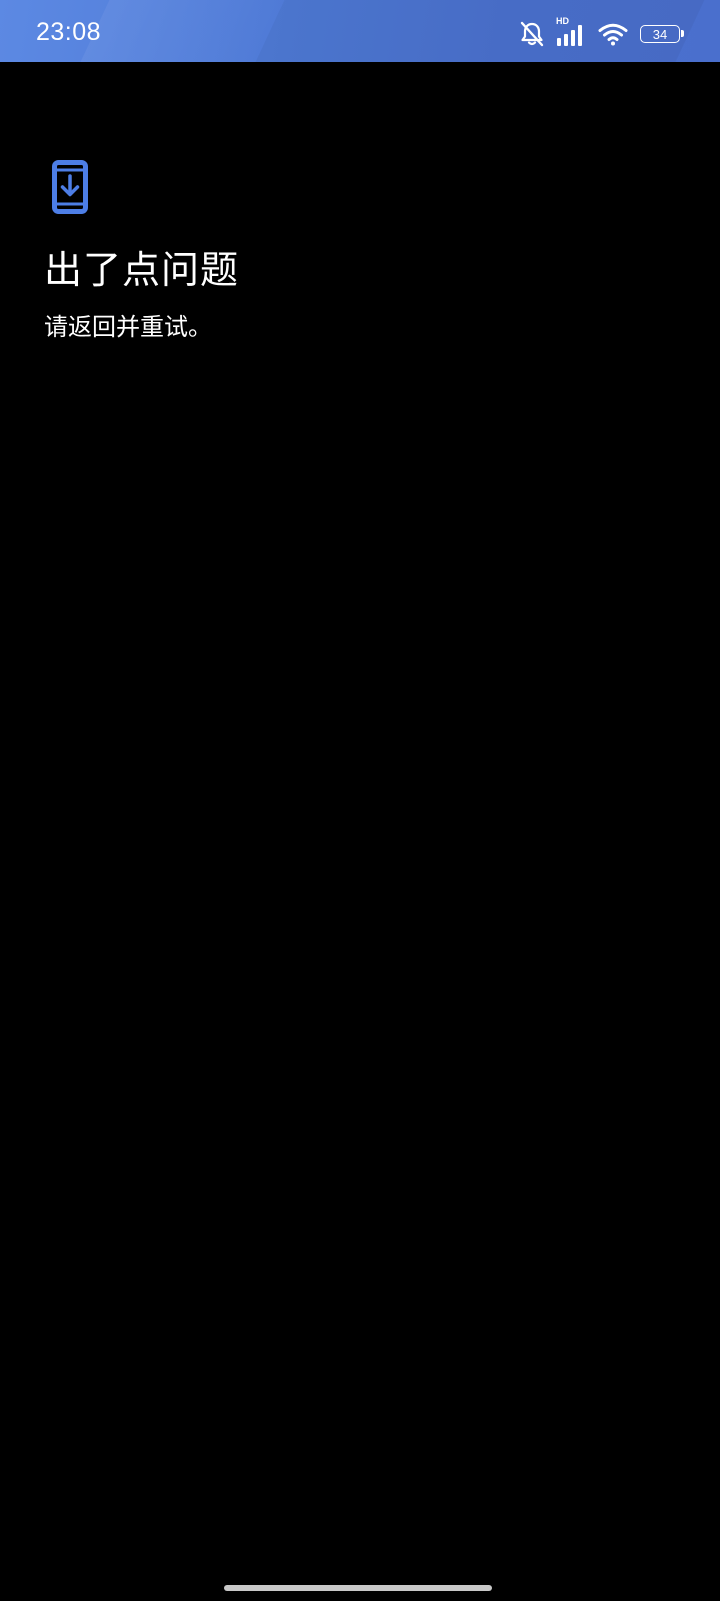  What do you see at coordinates (358, 1588) in the screenshot?
I see `home-indicator` at bounding box center [358, 1588].